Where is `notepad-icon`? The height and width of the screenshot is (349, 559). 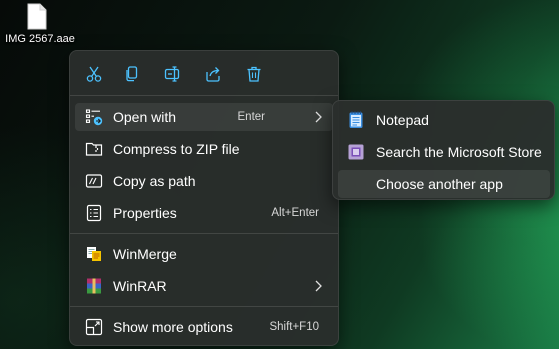
notepad-icon is located at coordinates (356, 120).